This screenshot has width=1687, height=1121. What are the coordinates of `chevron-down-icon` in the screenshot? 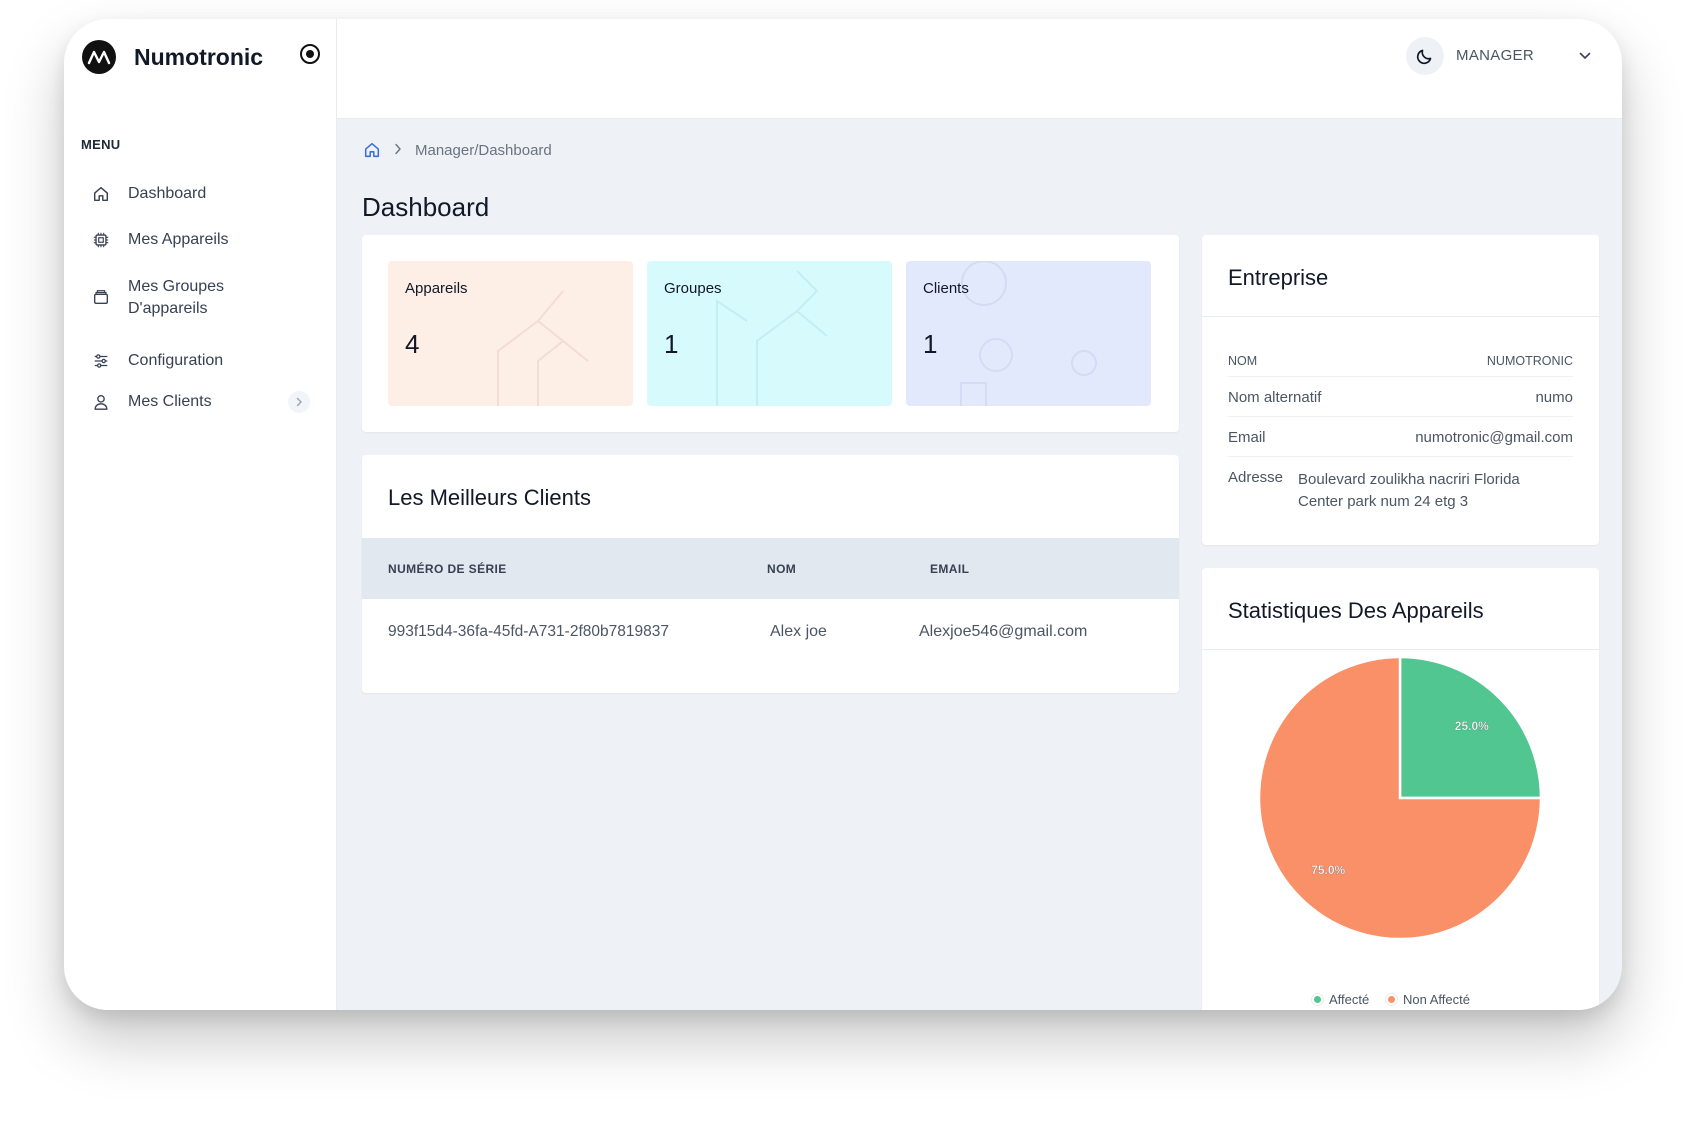 It's located at (1585, 56).